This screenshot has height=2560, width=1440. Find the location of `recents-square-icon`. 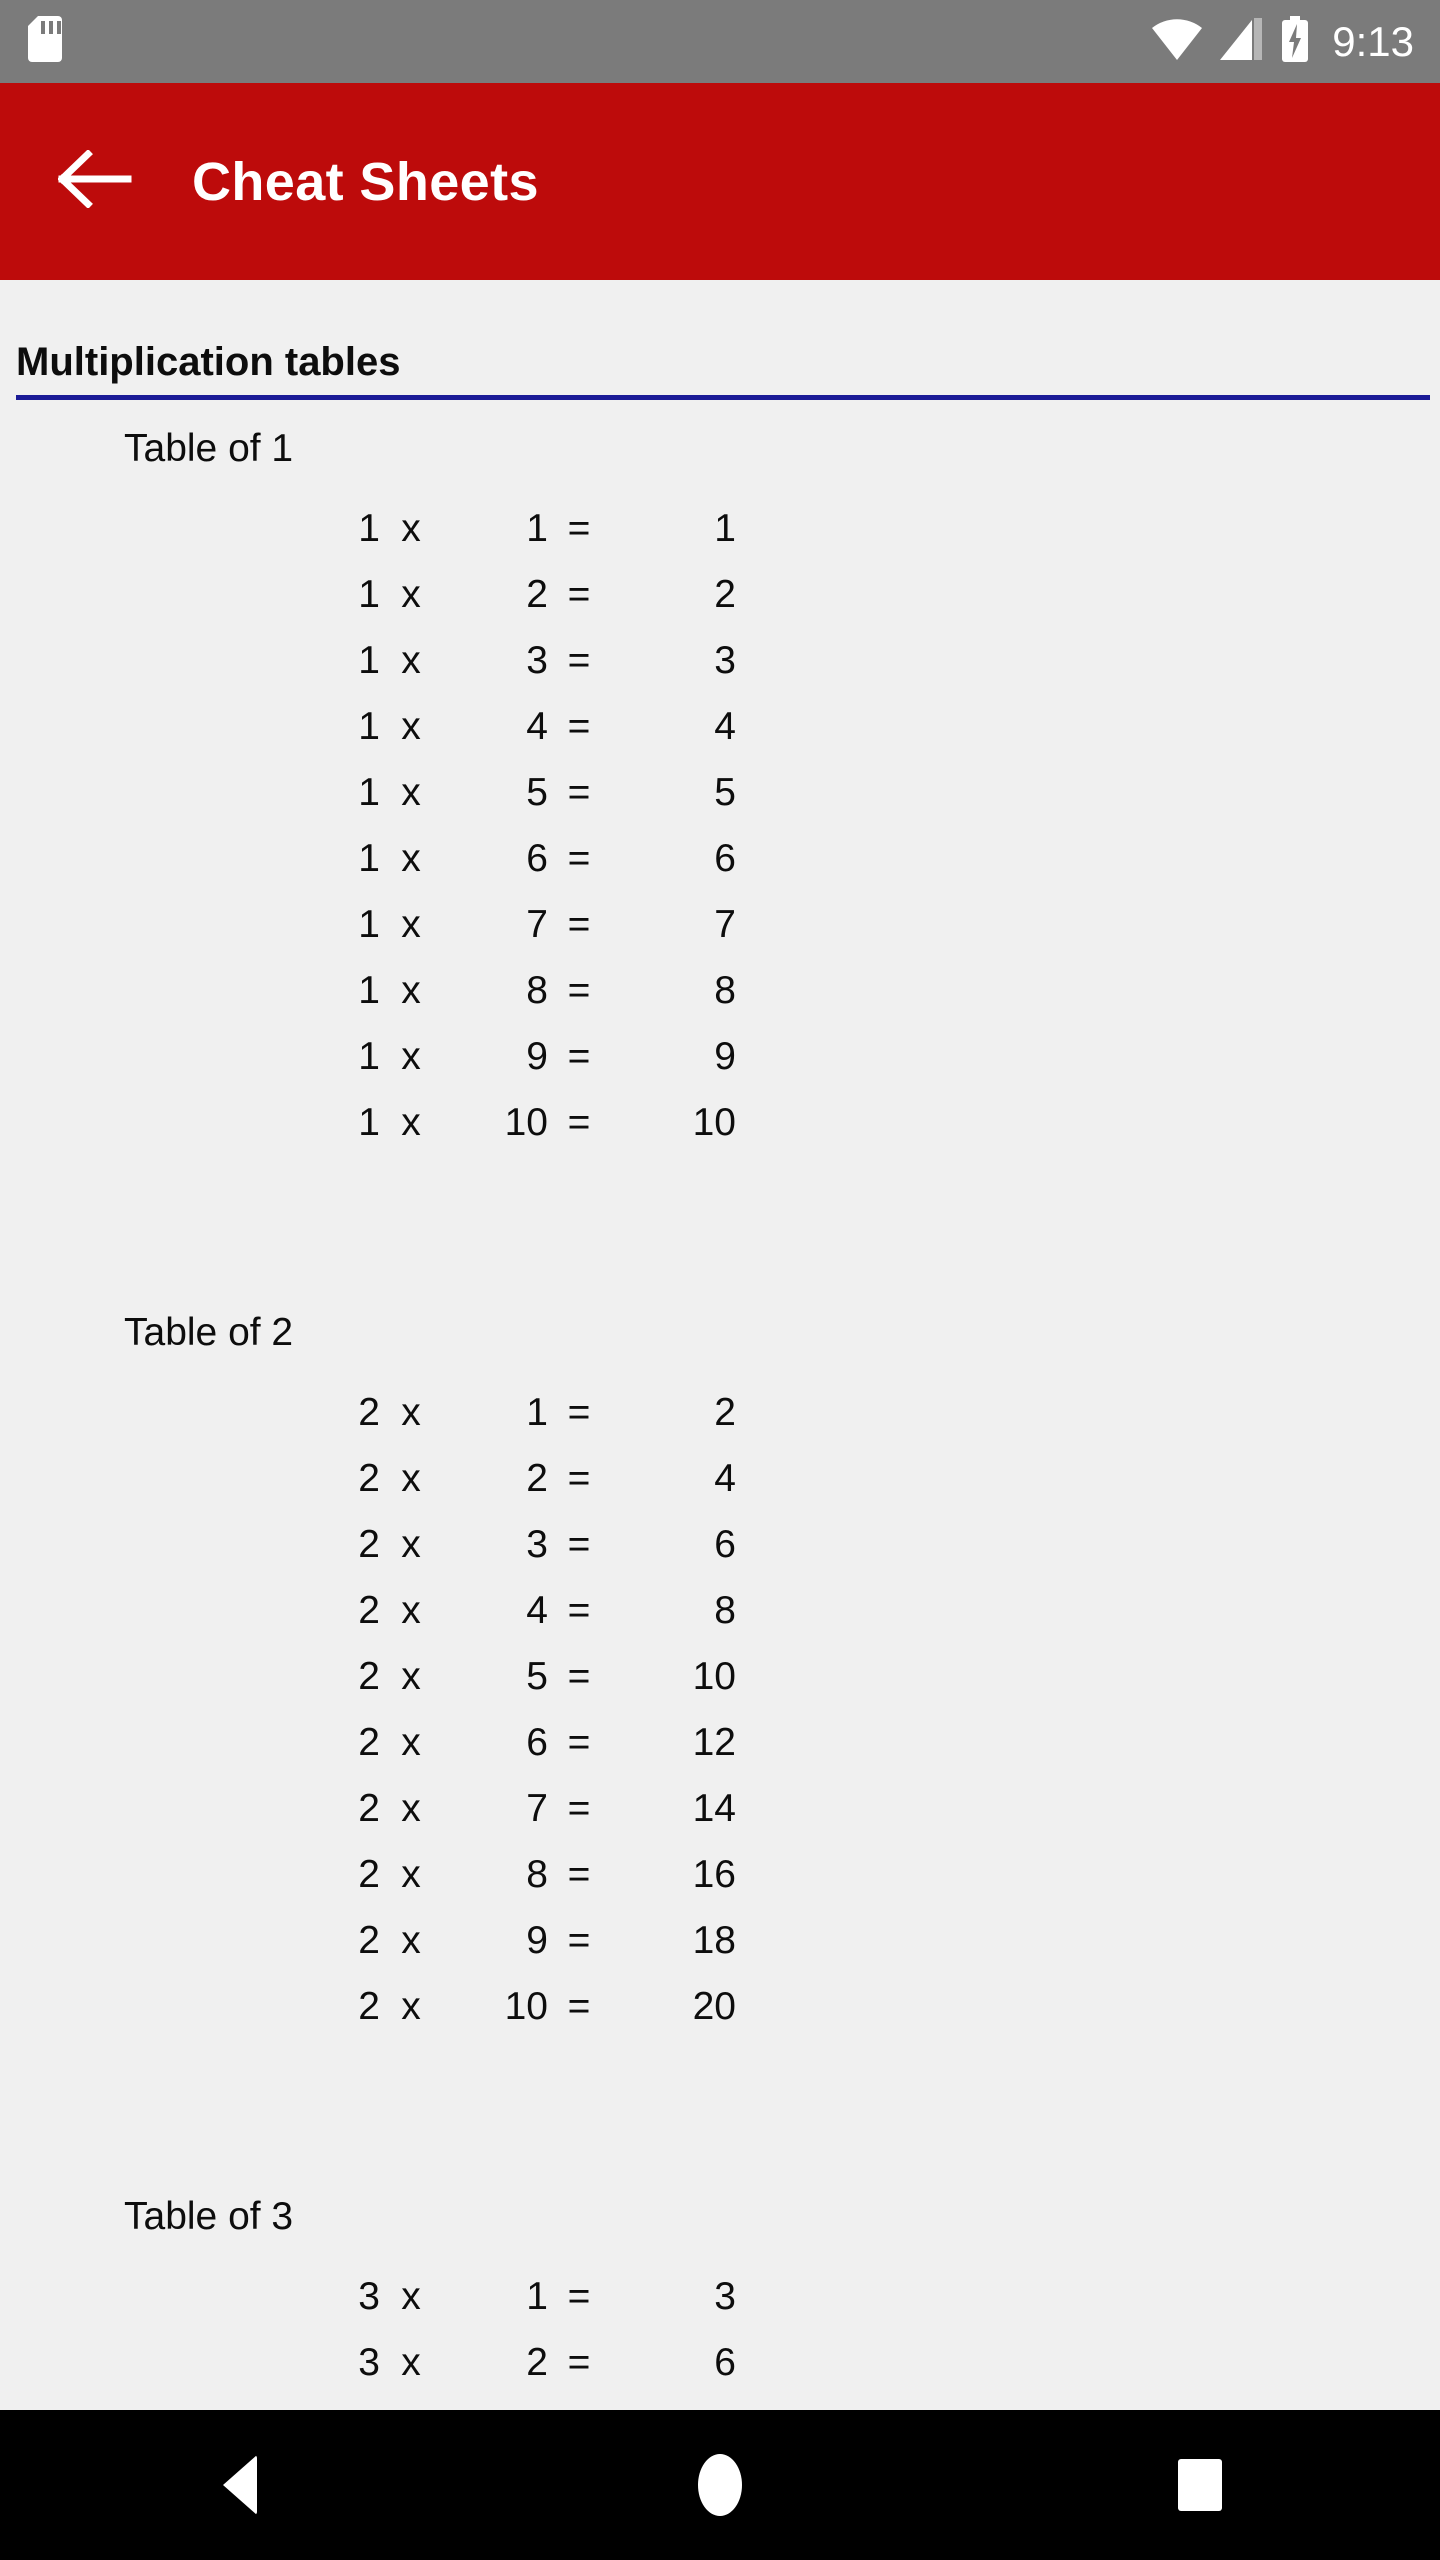

recents-square-icon is located at coordinates (1200, 2485).